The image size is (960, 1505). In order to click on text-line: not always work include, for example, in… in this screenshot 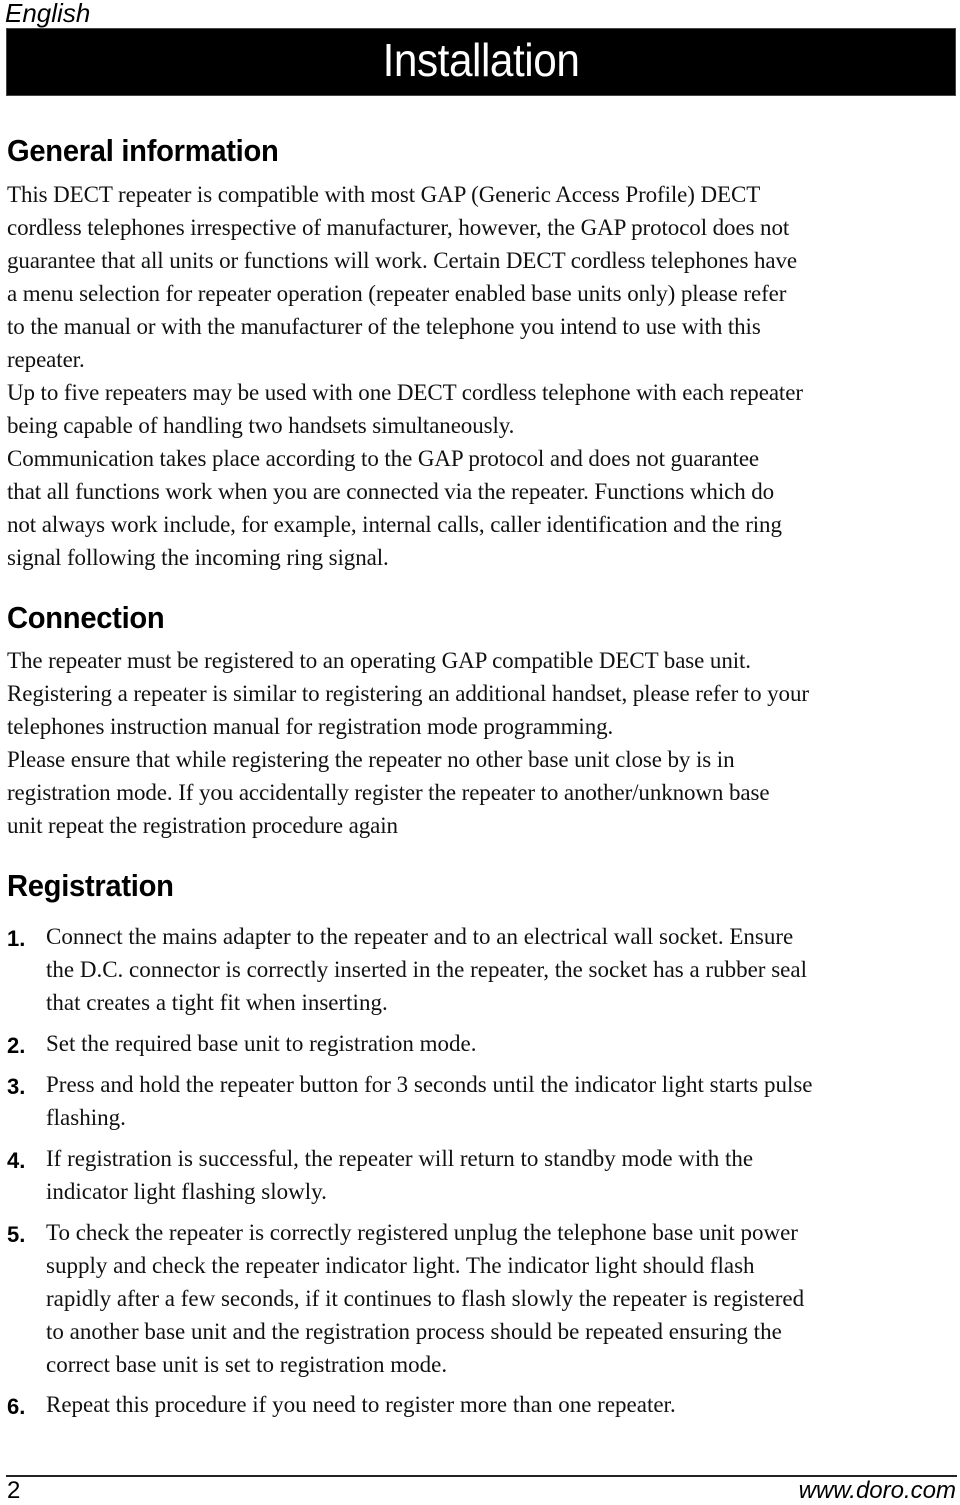, I will do `click(394, 524)`.